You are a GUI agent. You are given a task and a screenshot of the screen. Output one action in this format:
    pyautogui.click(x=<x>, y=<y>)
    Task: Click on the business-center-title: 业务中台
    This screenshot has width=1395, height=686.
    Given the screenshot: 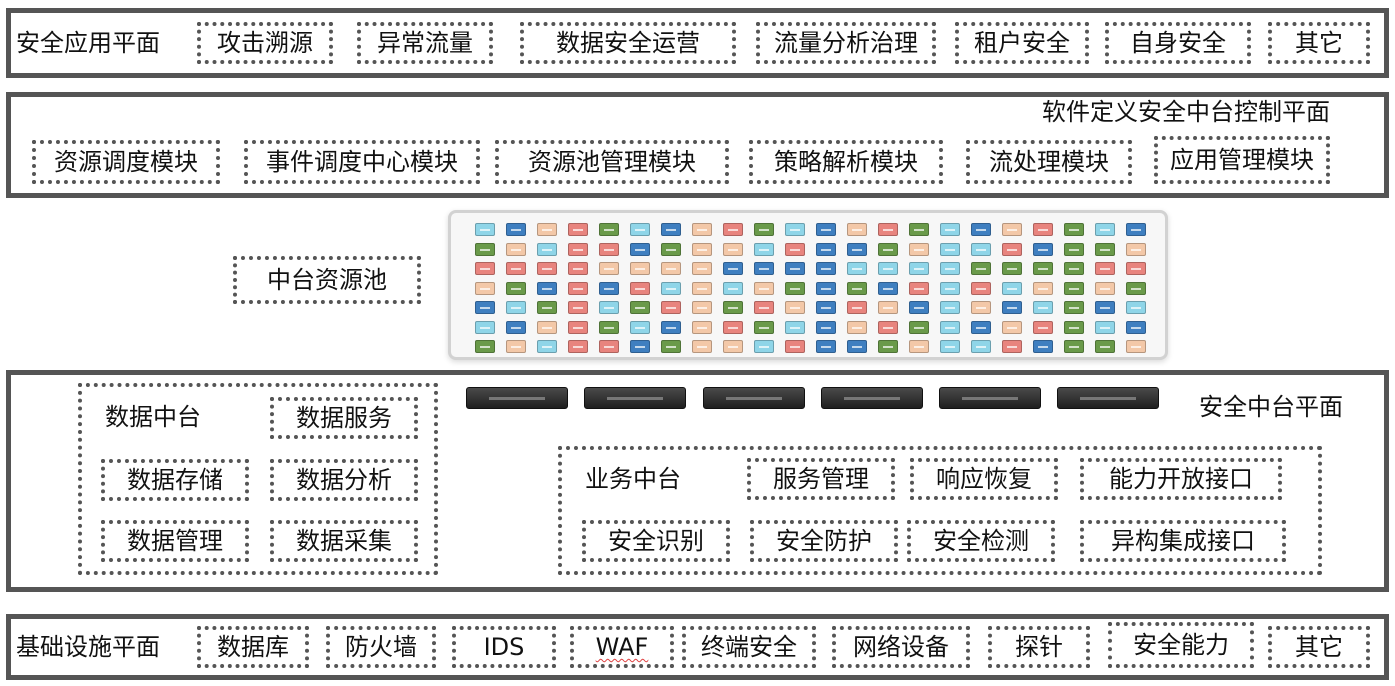 What is the action you would take?
    pyautogui.click(x=633, y=479)
    